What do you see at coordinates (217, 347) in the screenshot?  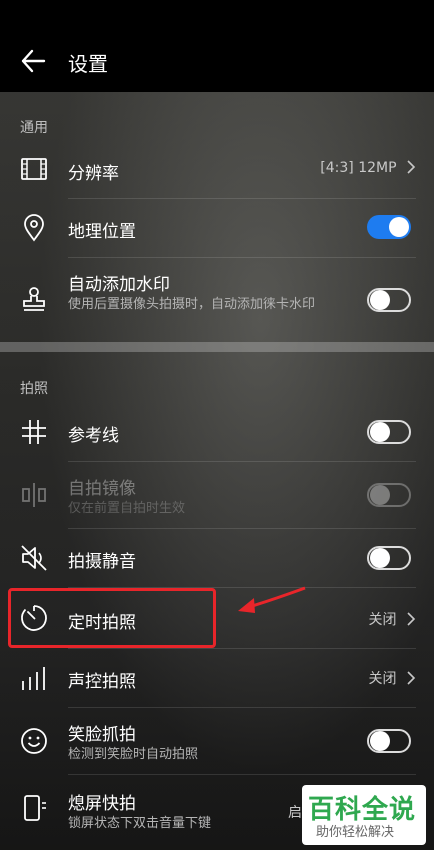 I see `section-divider` at bounding box center [217, 347].